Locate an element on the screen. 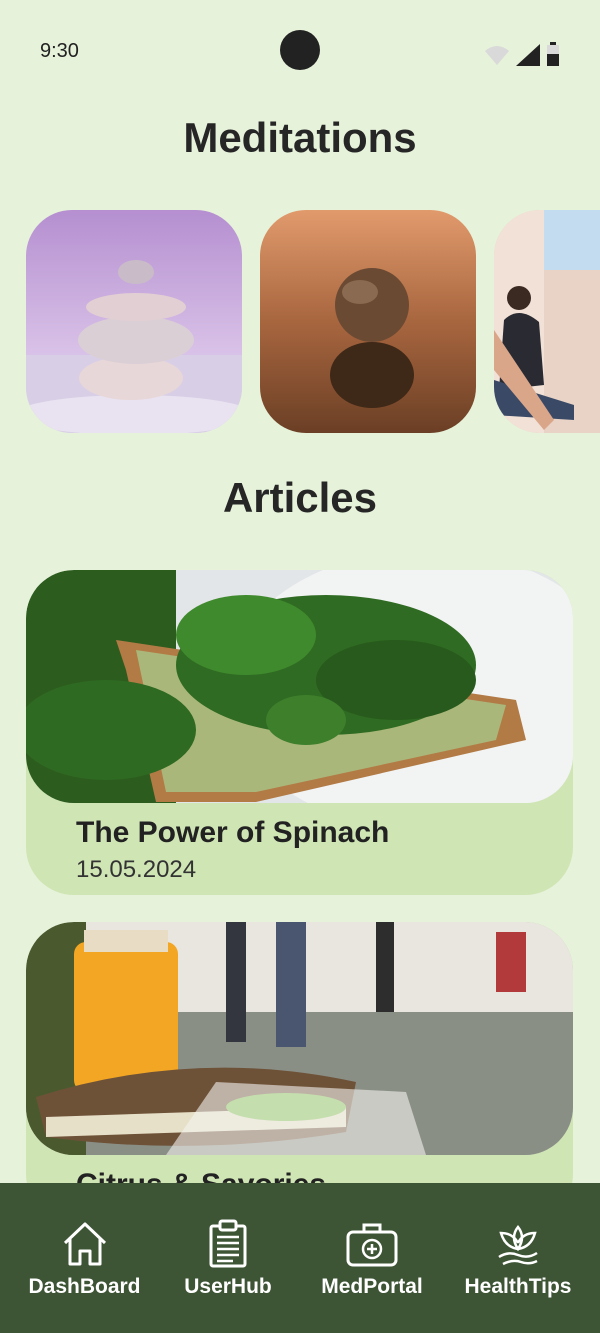 The height and width of the screenshot is (1333, 600). home-icon is located at coordinates (84, 1244).